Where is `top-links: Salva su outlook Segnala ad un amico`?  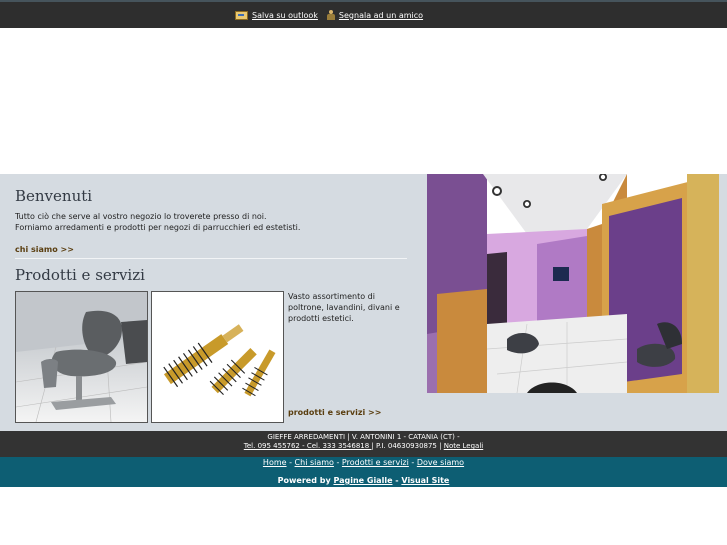
top-links: Salva su outlook Segnala ad un amico is located at coordinates (333, 15).